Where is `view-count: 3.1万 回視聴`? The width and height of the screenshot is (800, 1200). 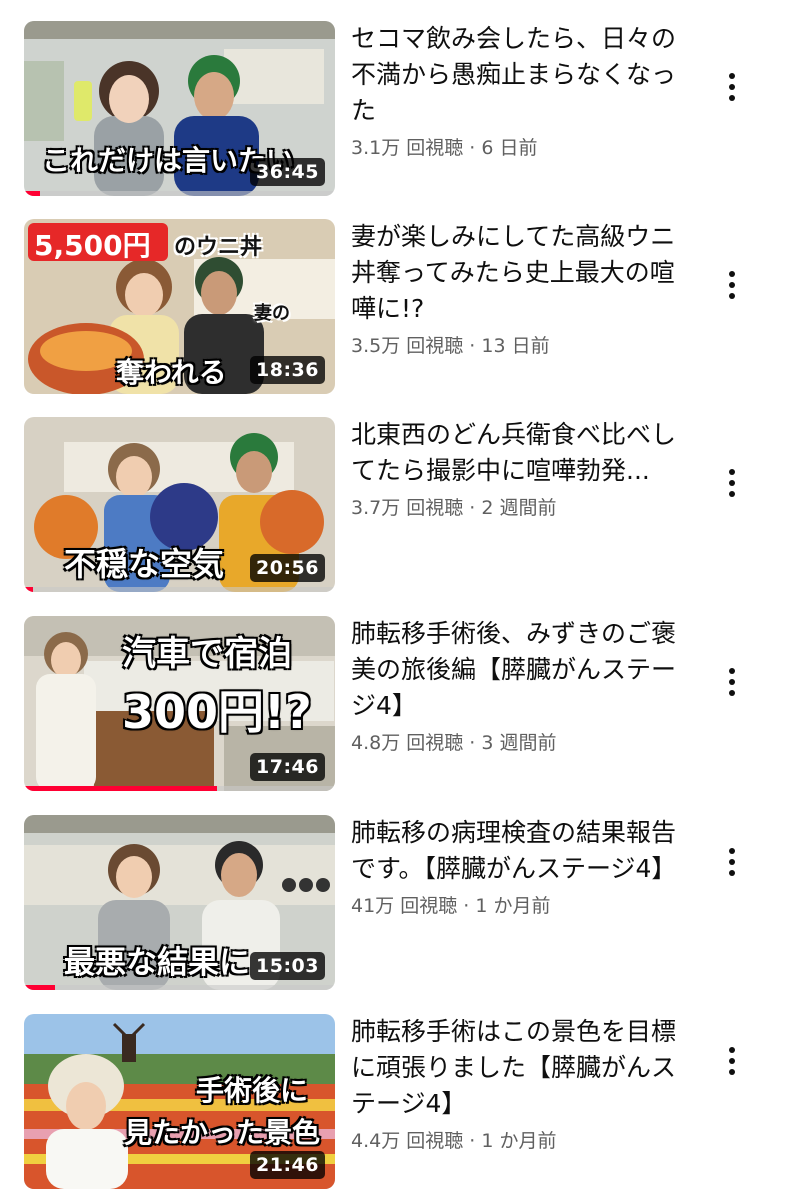 view-count: 3.1万 回視聴 is located at coordinates (407, 148).